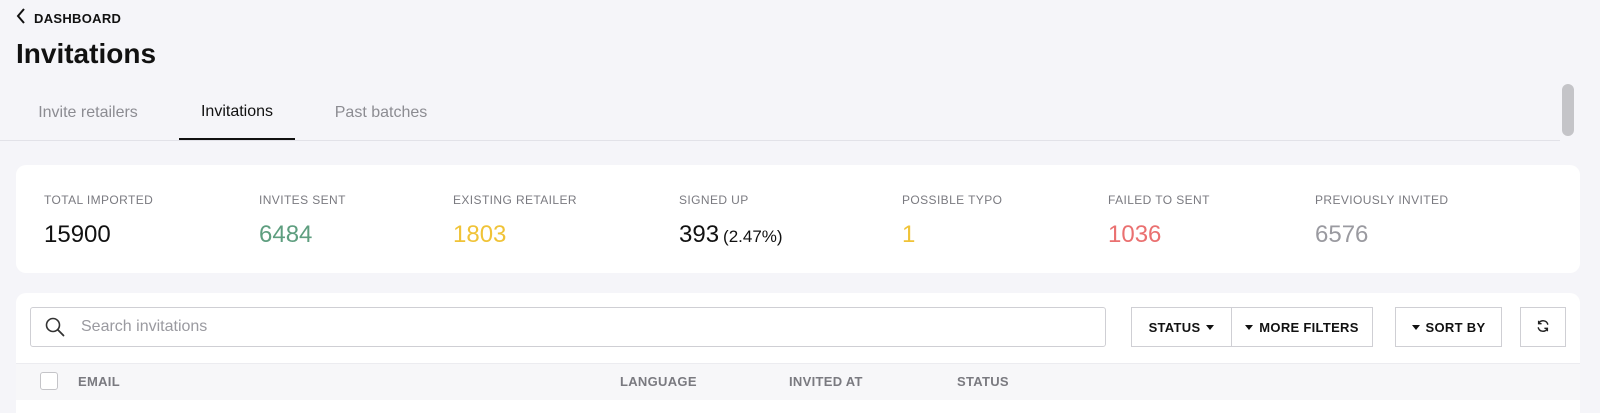 Image resolution: width=1600 pixels, height=413 pixels. What do you see at coordinates (1159, 200) in the screenshot?
I see `stat-label: FAILED TO SENT` at bounding box center [1159, 200].